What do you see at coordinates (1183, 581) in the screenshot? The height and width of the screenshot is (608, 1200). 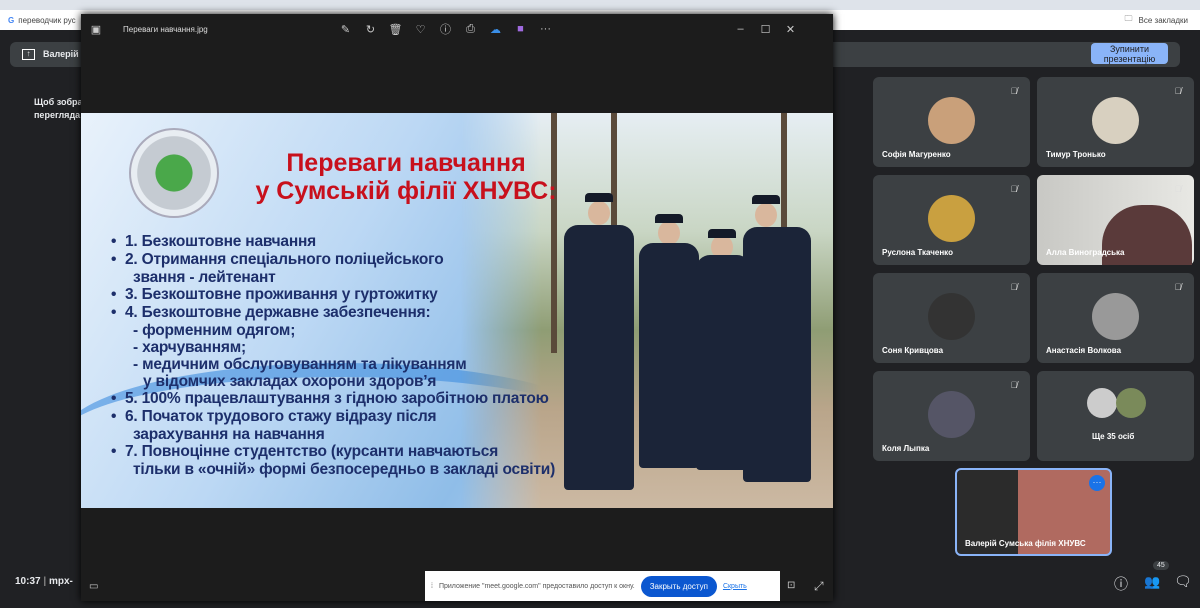 I see `chat-icon: 🗨` at bounding box center [1183, 581].